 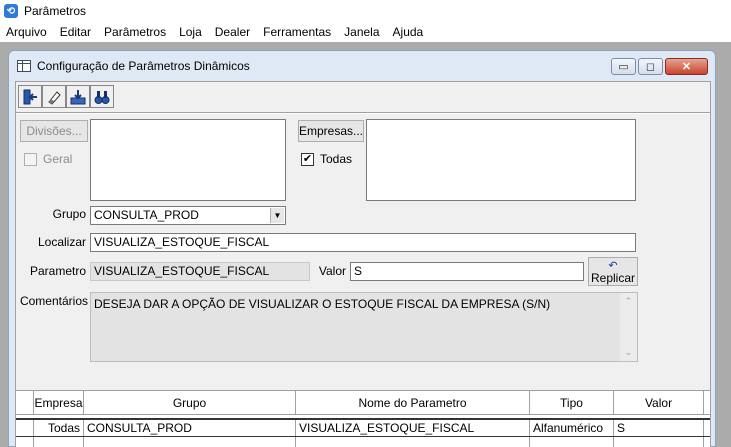 I want to click on menu-parametros: Parâmetros, so click(x=135, y=32).